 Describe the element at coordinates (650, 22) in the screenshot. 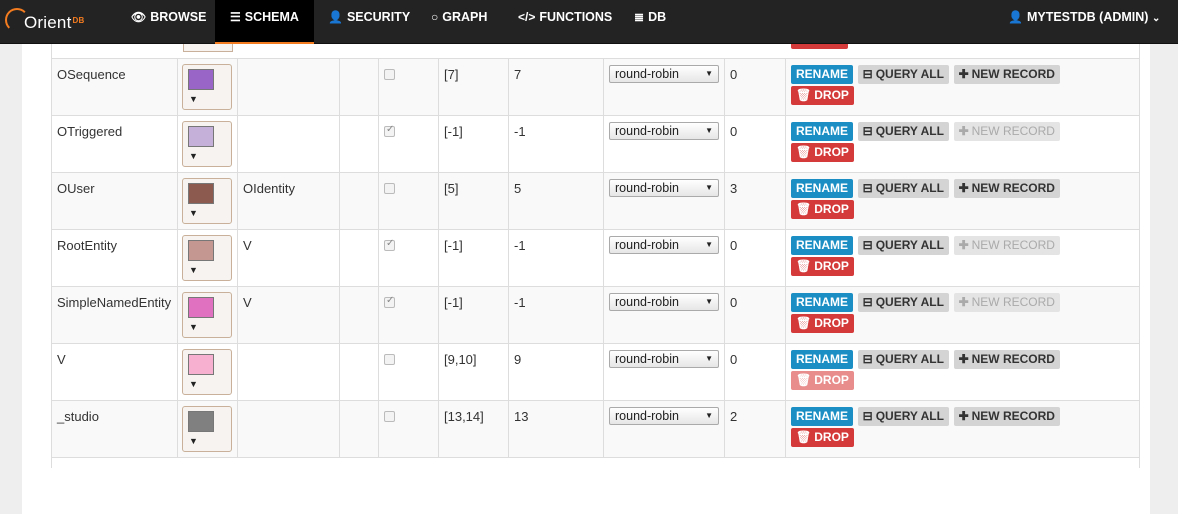

I see `nav-tab-db: ≣ DB` at that location.